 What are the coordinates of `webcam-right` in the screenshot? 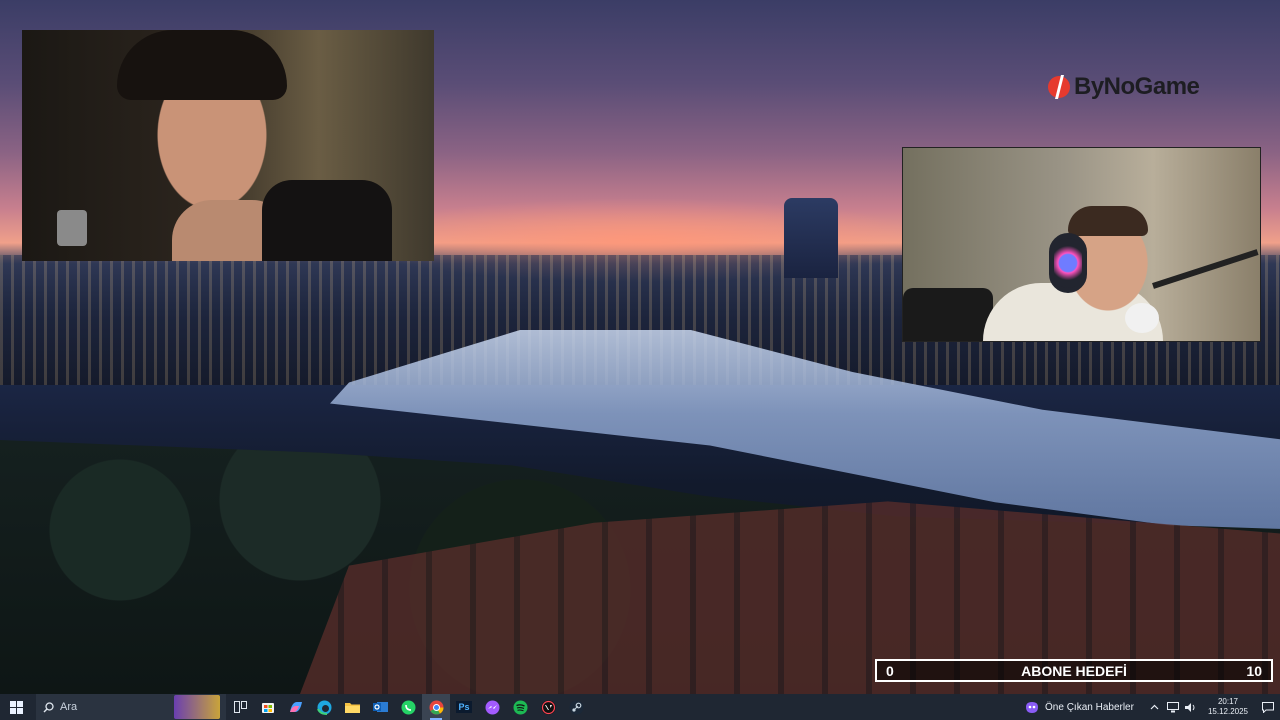 It's located at (1081, 244).